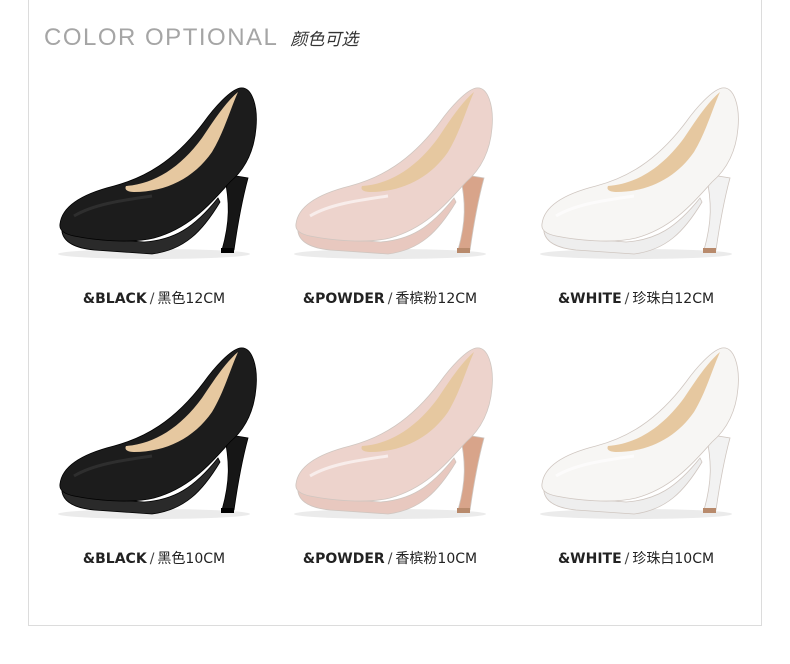 This screenshot has height=664, width=790. I want to click on product-card-white-12cm: &WHITE / 珍珠白12CM, so click(636, 202).